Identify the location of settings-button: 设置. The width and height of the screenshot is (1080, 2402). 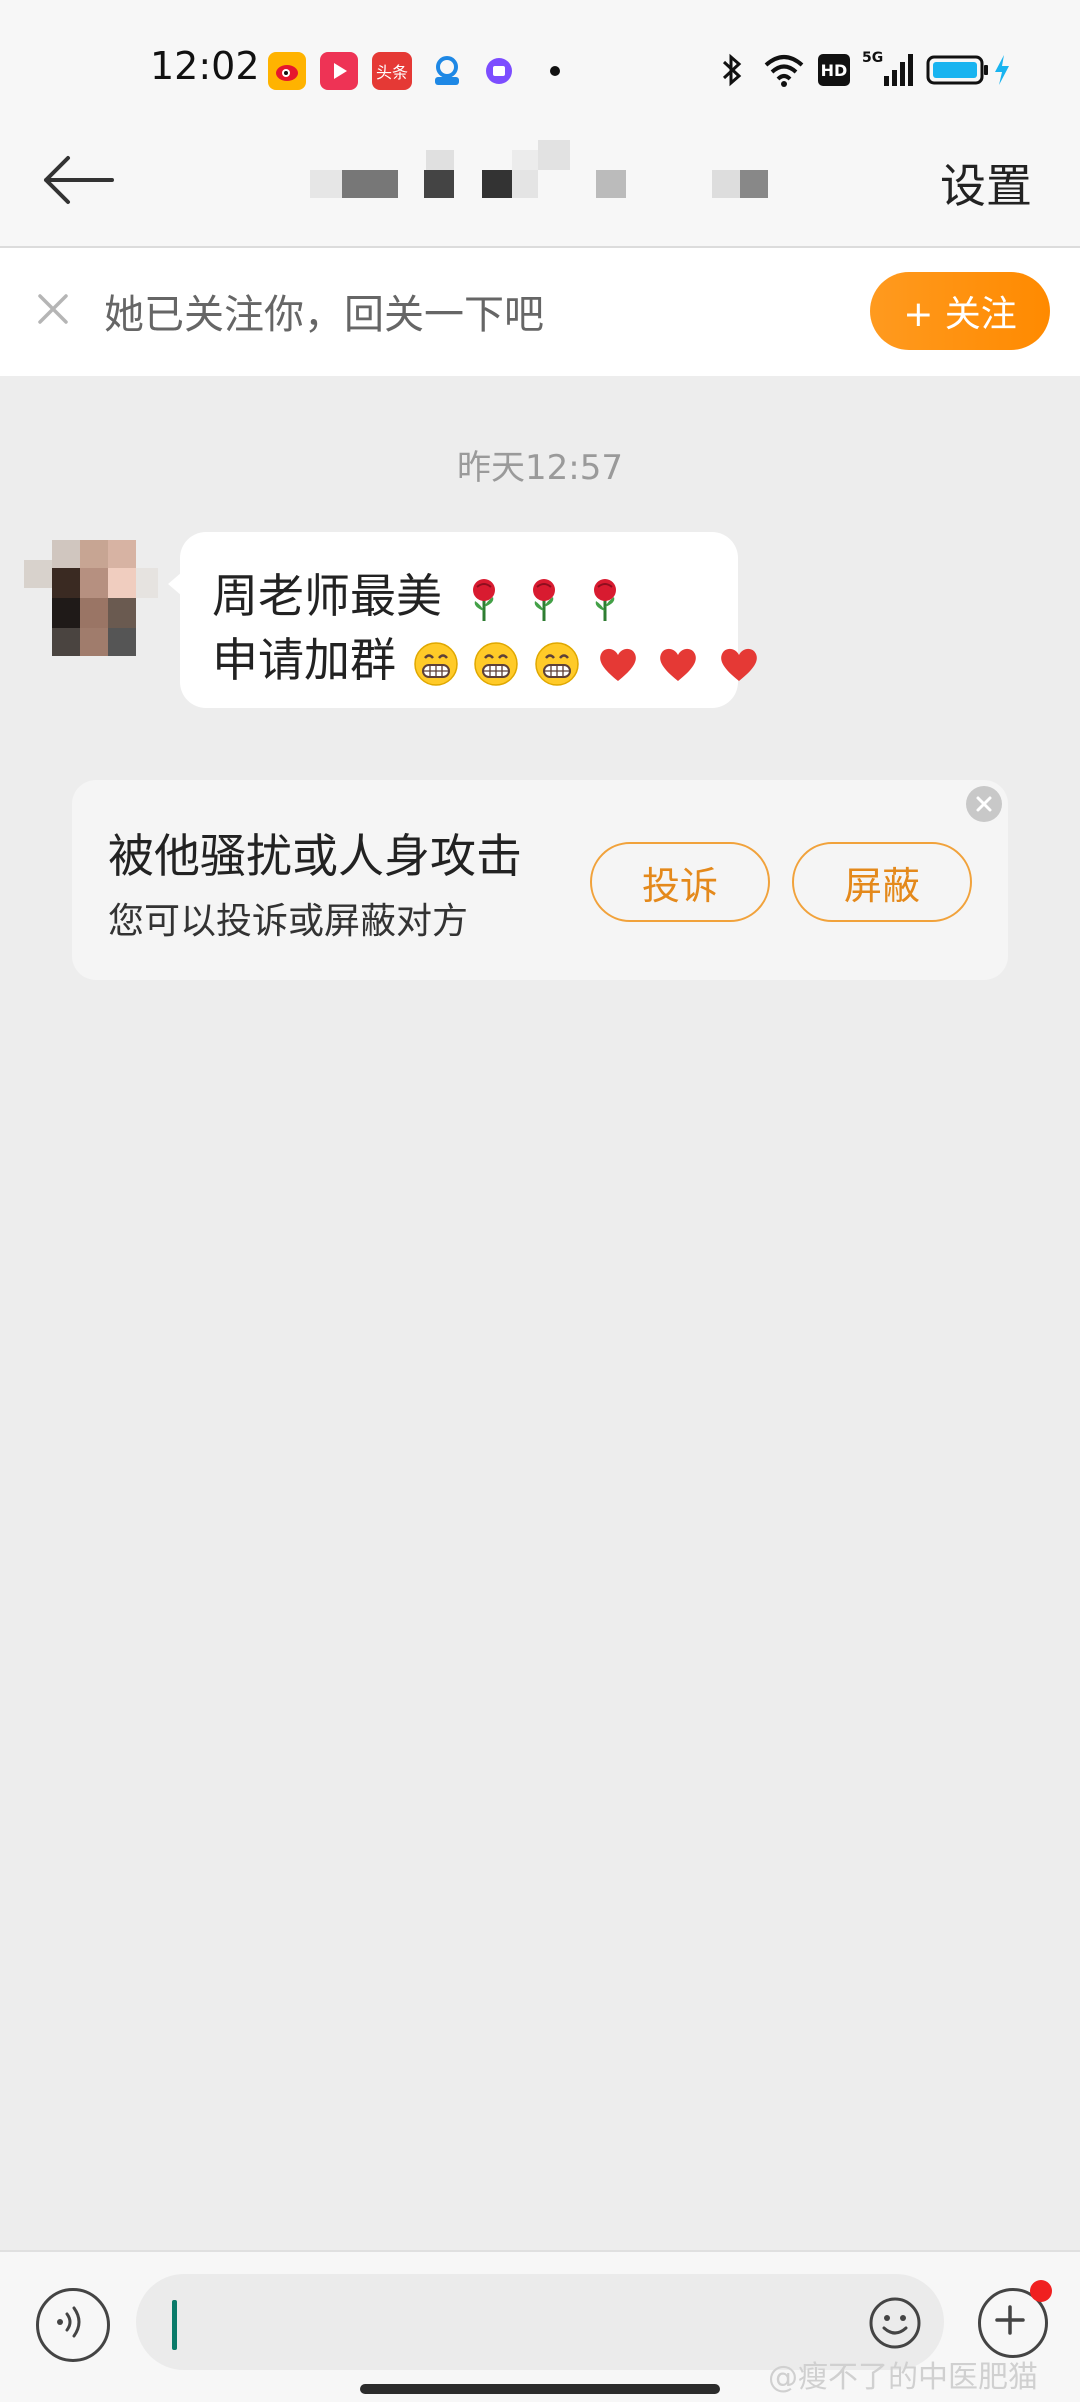
(986, 183).